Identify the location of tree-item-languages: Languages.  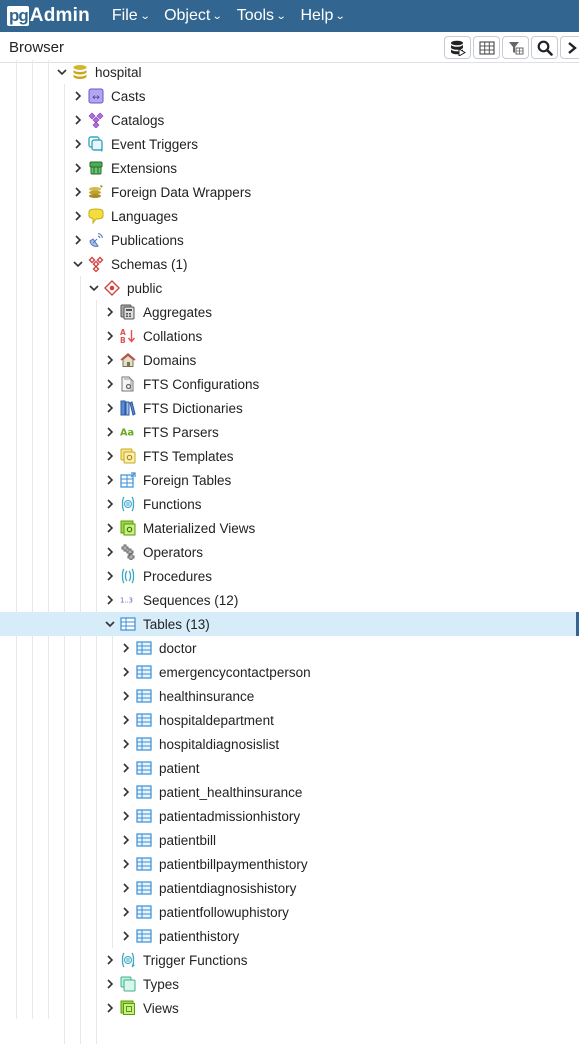
(289, 216).